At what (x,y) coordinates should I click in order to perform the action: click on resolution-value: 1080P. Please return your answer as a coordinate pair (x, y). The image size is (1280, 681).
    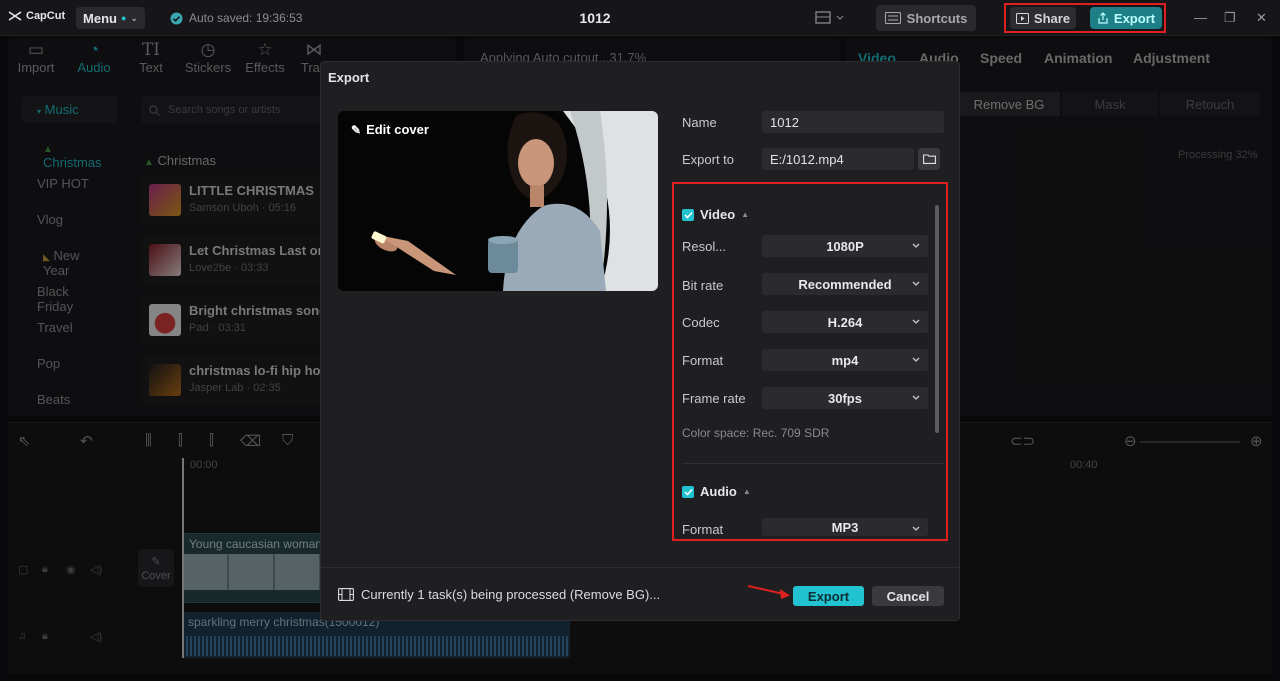
    Looking at the image, I should click on (845, 246).